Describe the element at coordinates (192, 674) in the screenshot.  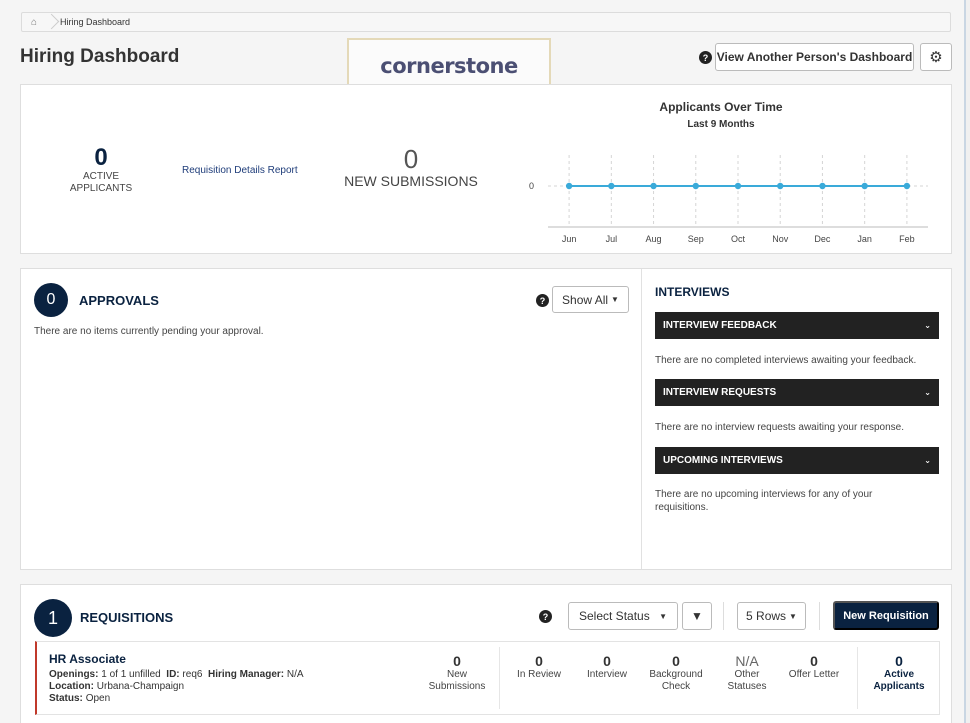
I see `id-value: req6` at that location.